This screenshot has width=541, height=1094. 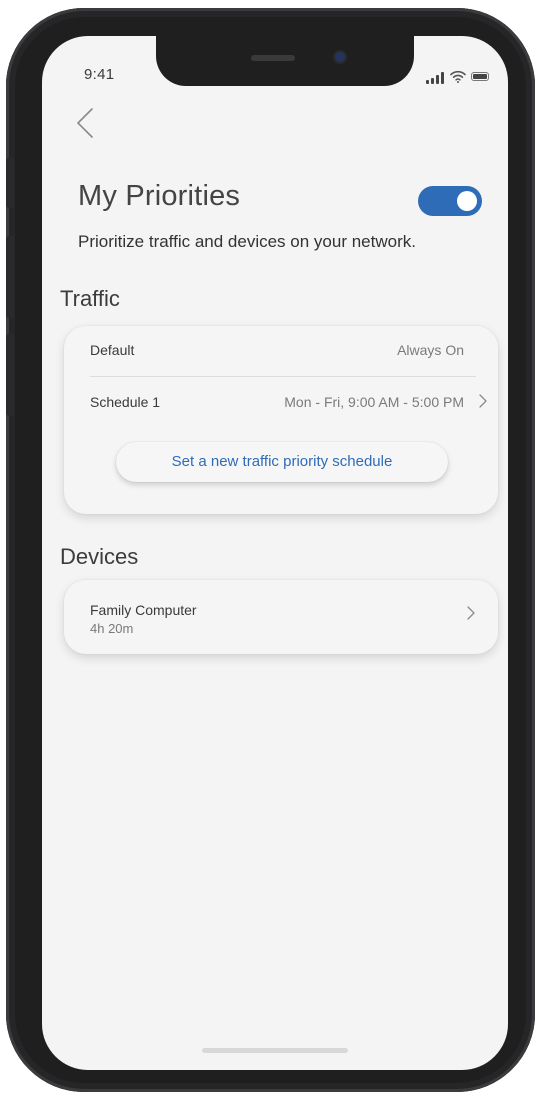 I want to click on status-time: 9:41, so click(x=99, y=74).